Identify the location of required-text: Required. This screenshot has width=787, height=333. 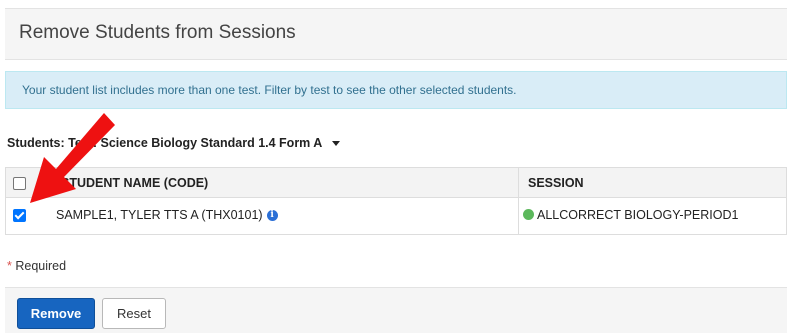
(41, 266).